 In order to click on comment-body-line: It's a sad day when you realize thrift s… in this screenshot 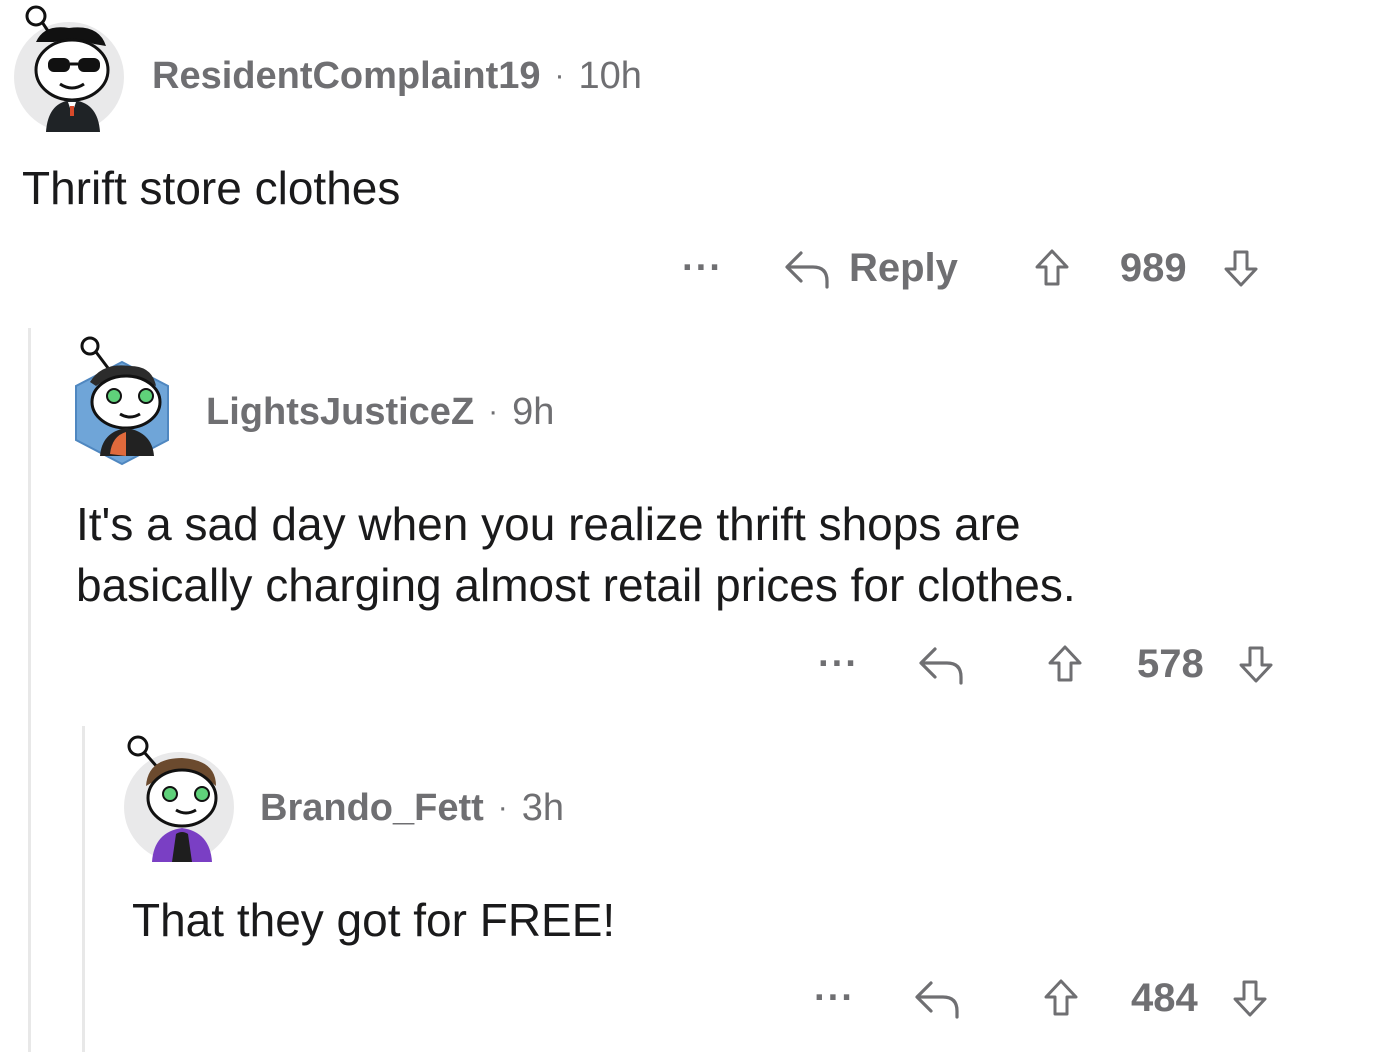, I will do `click(548, 524)`.